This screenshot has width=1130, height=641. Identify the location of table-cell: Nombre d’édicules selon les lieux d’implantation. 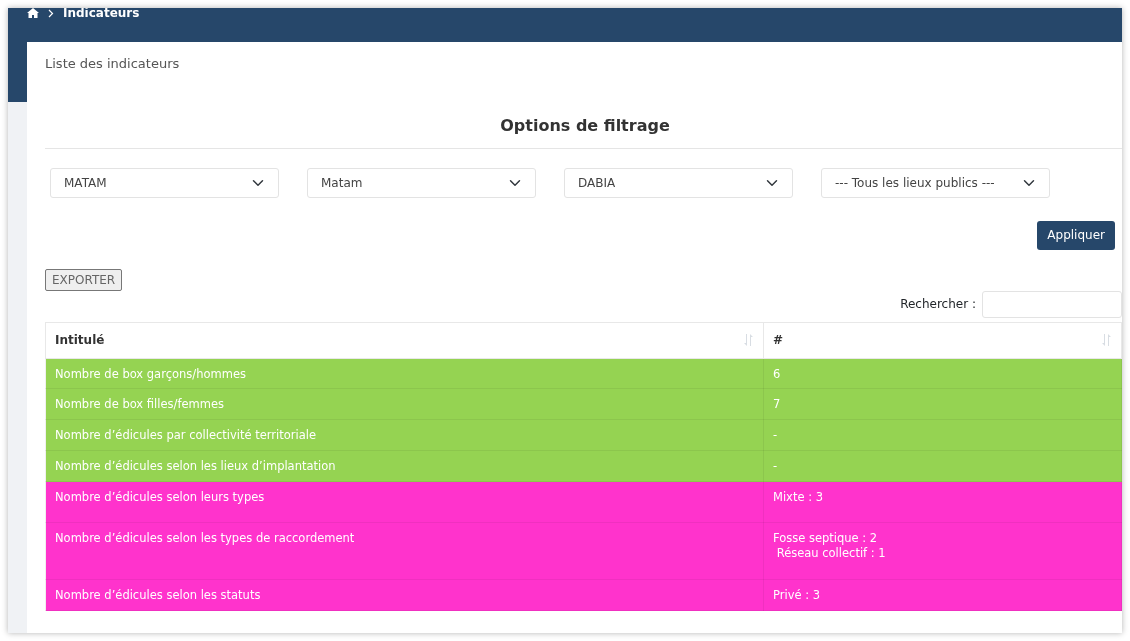
(404, 466).